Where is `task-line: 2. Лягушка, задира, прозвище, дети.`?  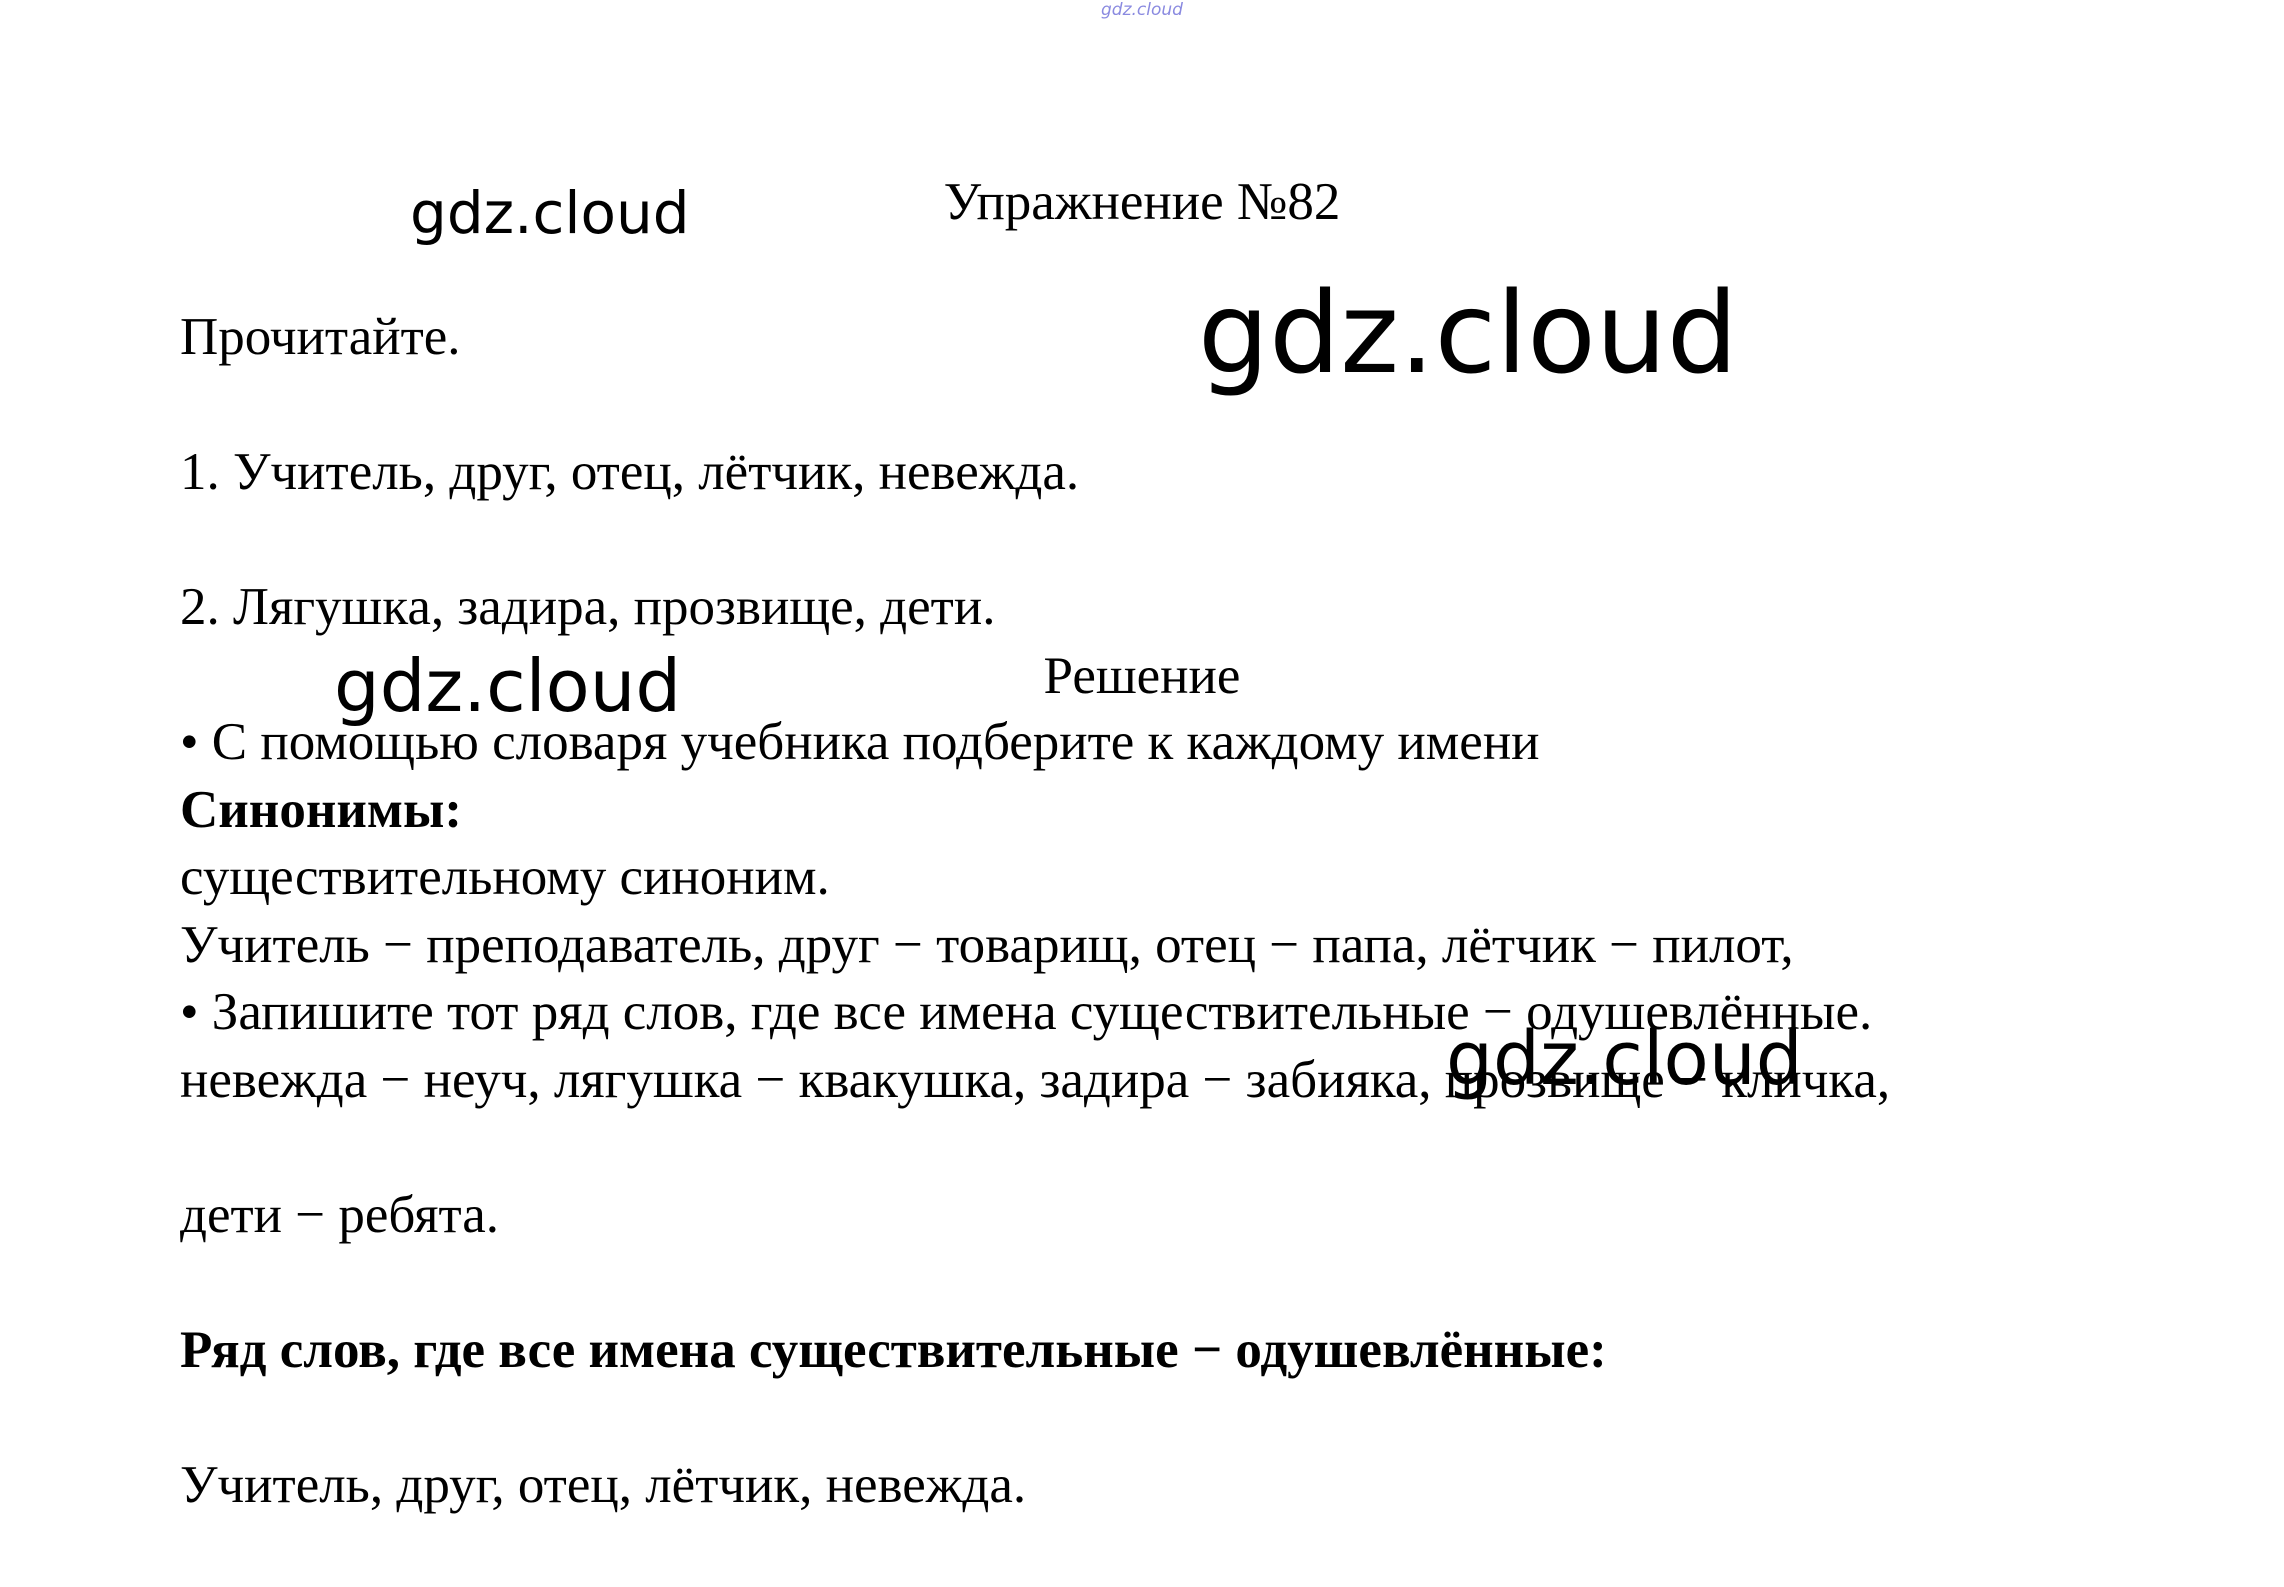
task-line: 2. Лягушка, задира, прозвище, дети. is located at coordinates (588, 606).